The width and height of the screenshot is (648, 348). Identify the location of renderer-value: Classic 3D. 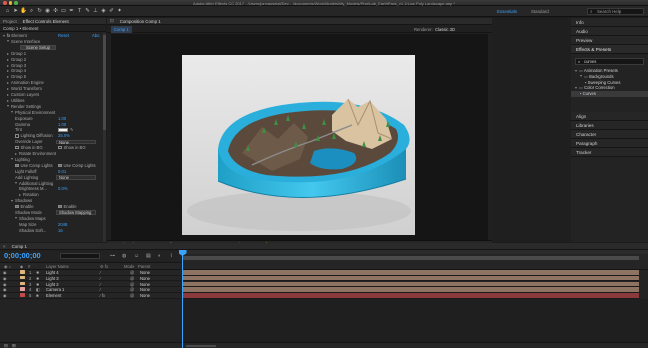
(445, 29).